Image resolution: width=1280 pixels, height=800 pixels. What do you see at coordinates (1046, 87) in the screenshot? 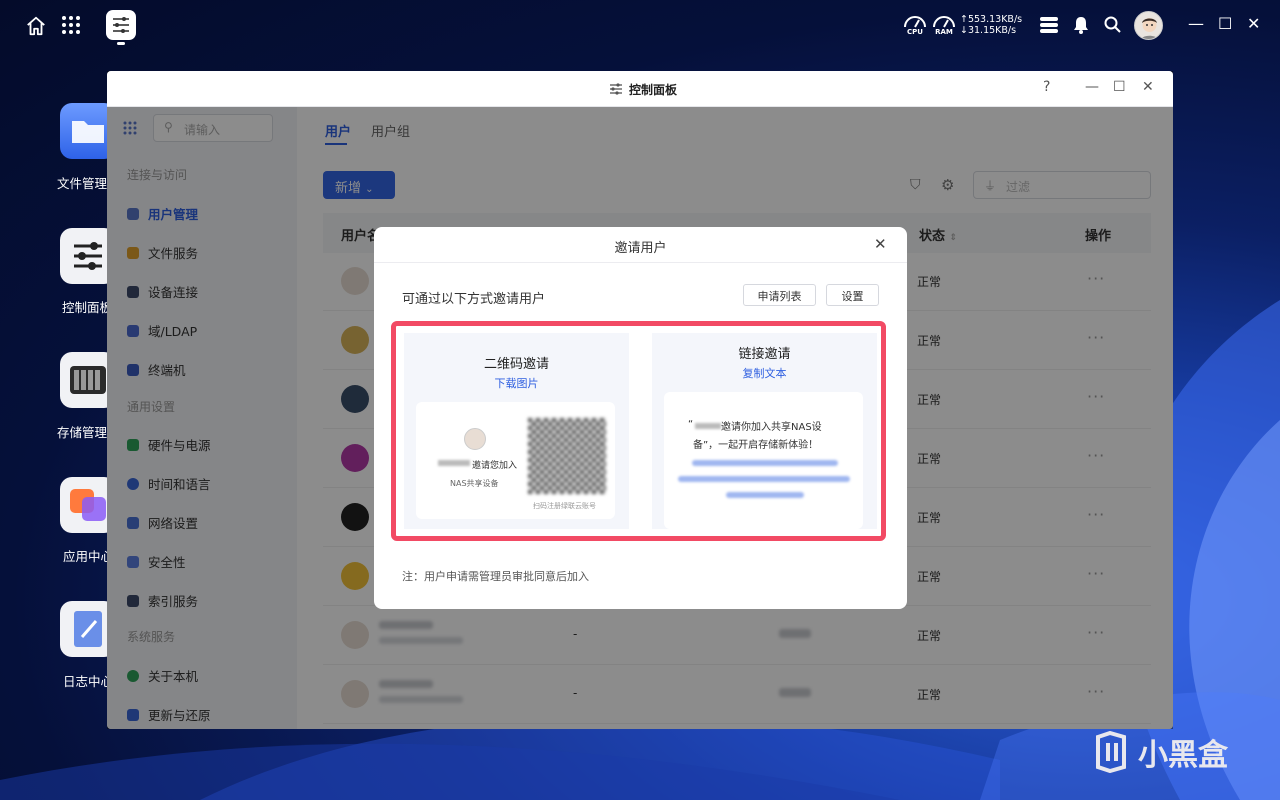
I see `help-icon: ?` at bounding box center [1046, 87].